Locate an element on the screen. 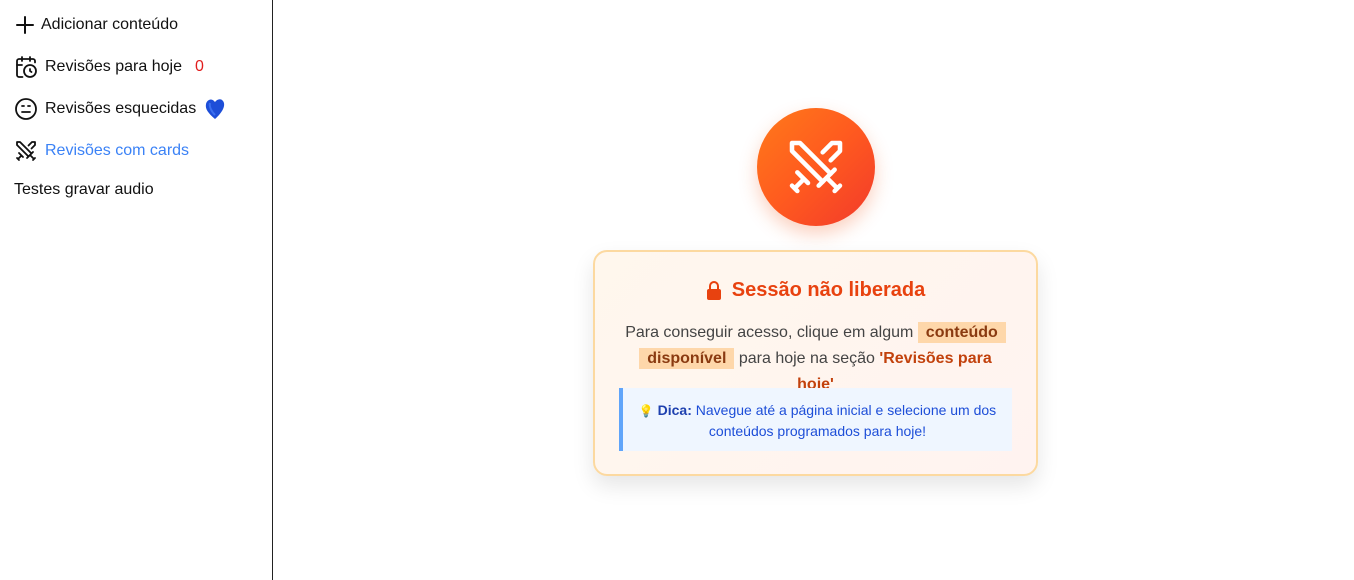 The image size is (1354, 580). sidebar-item-label: Testes gravar audio is located at coordinates (84, 189).